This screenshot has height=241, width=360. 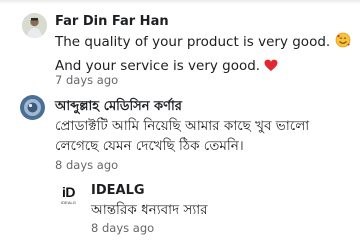 What do you see at coordinates (123, 228) in the screenshot?
I see `reply-timestamp: 8 days ago` at bounding box center [123, 228].